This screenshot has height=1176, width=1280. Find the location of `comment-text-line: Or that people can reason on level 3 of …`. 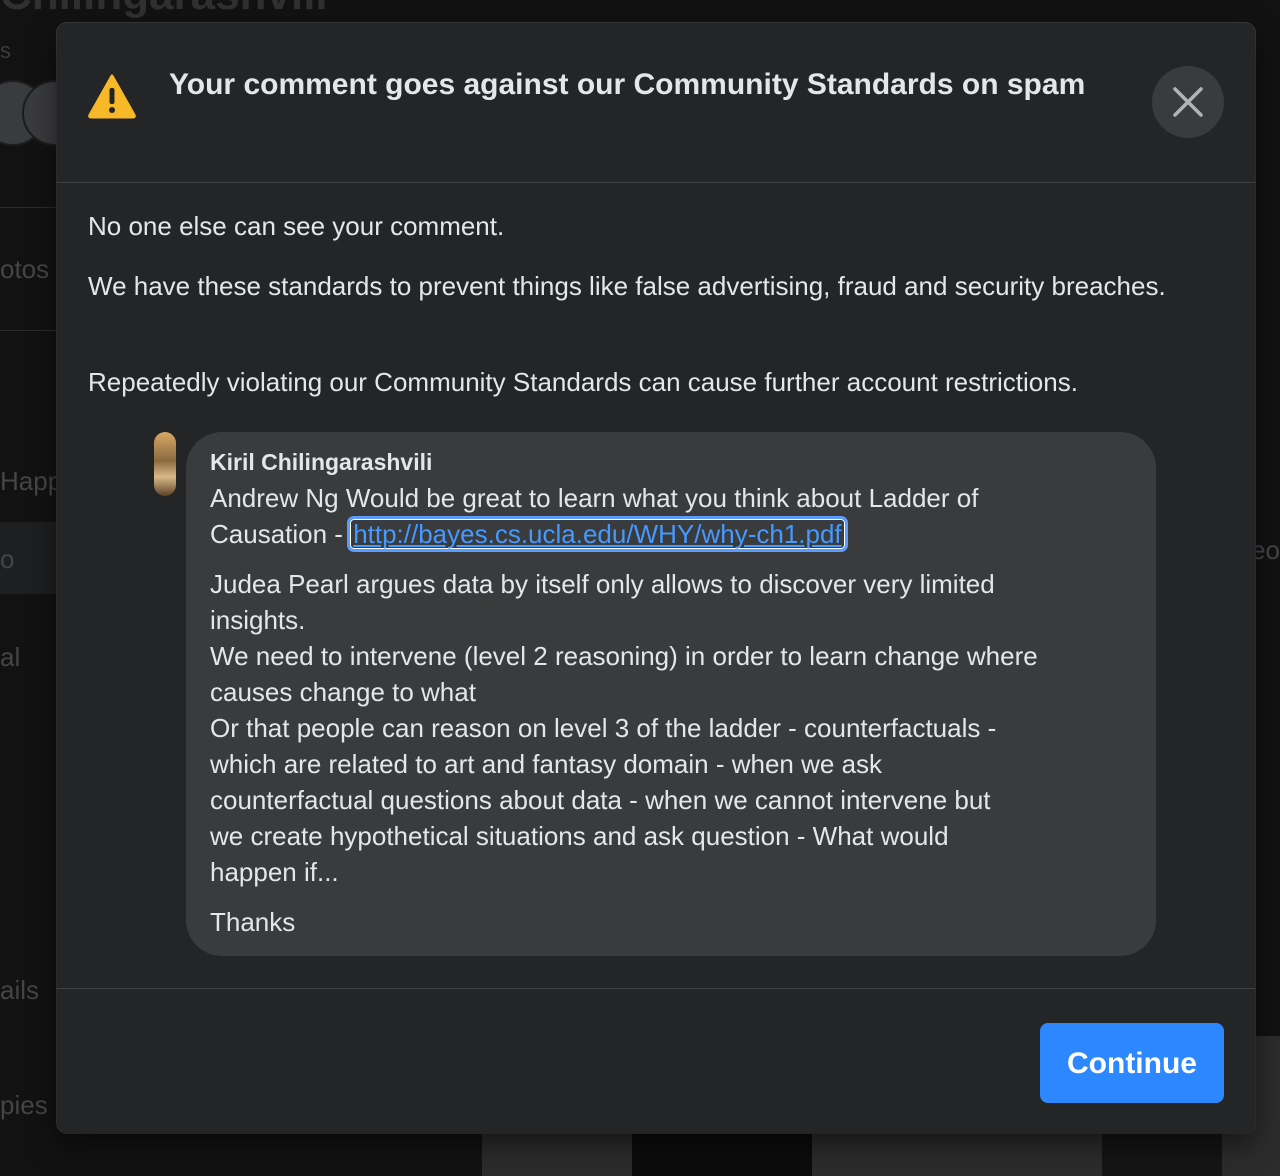

comment-text-line: Or that people can reason on level 3 of … is located at coordinates (603, 728).